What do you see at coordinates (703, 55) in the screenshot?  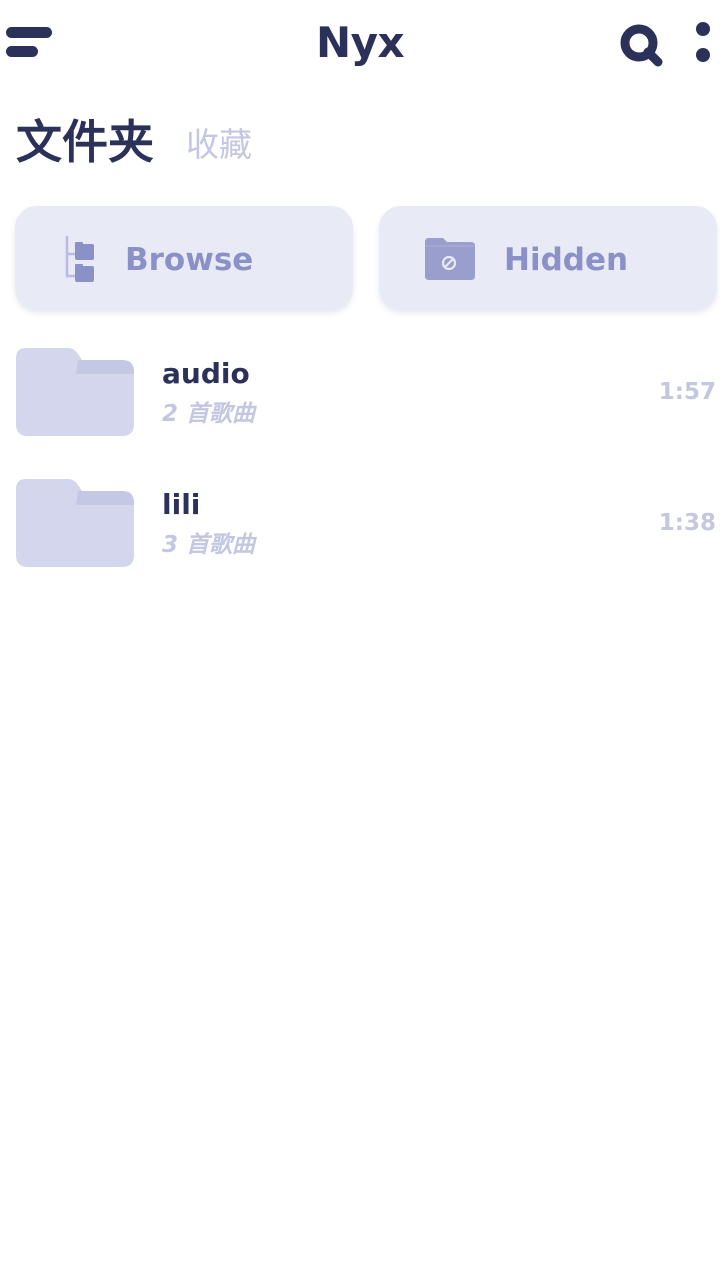 I see `more-vertical-icon-dot` at bounding box center [703, 55].